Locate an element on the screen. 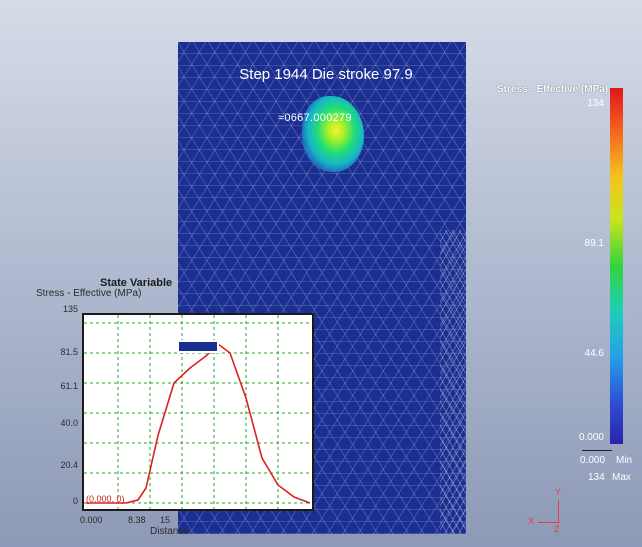 Image resolution: width=642 pixels, height=547 pixels. triad-y-axis is located at coordinates (558, 511).